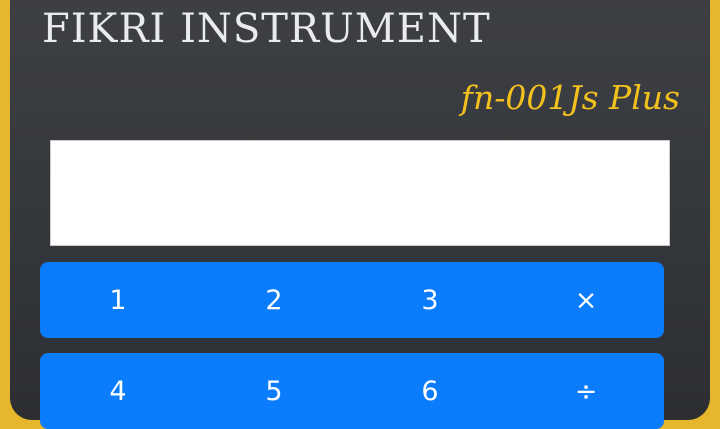 This screenshot has width=720, height=429. I want to click on key-4: 4, so click(118, 391).